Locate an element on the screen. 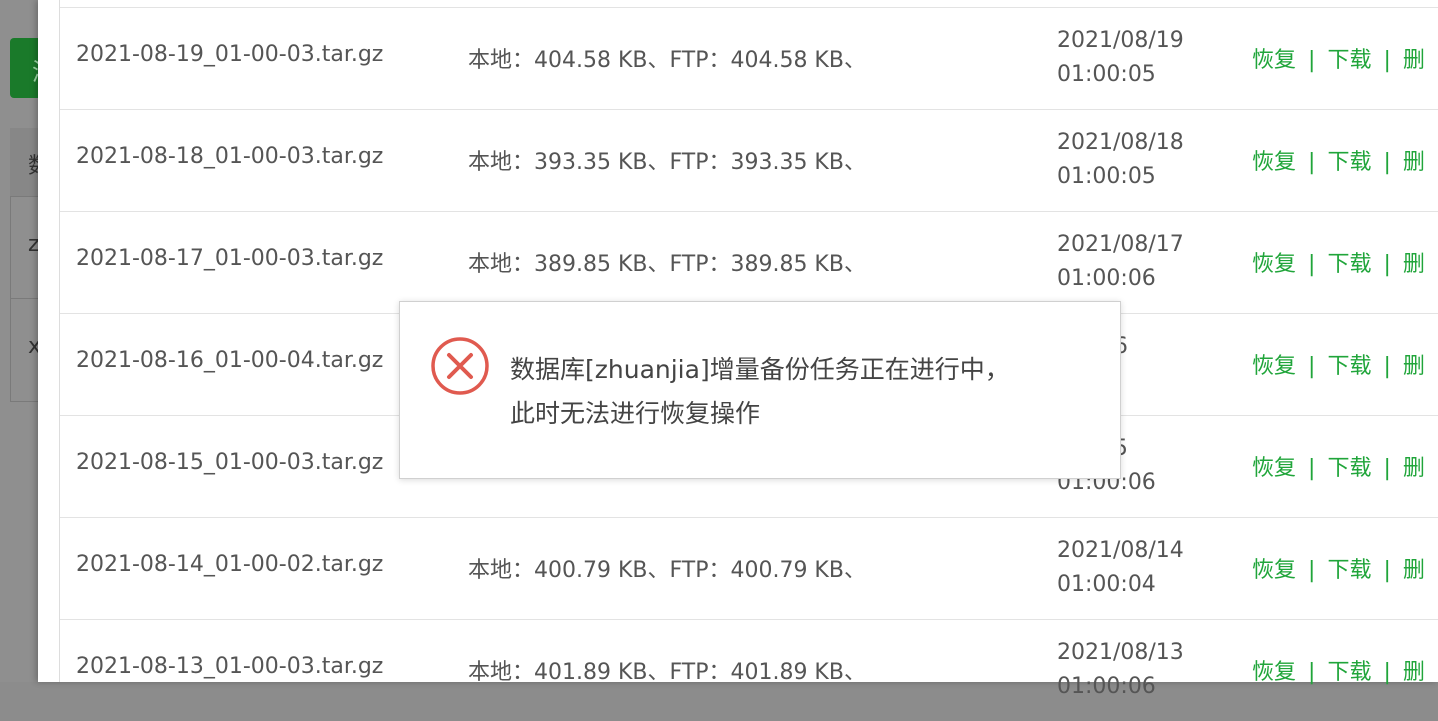  table-row-divider is located at coordinates (749, 3).